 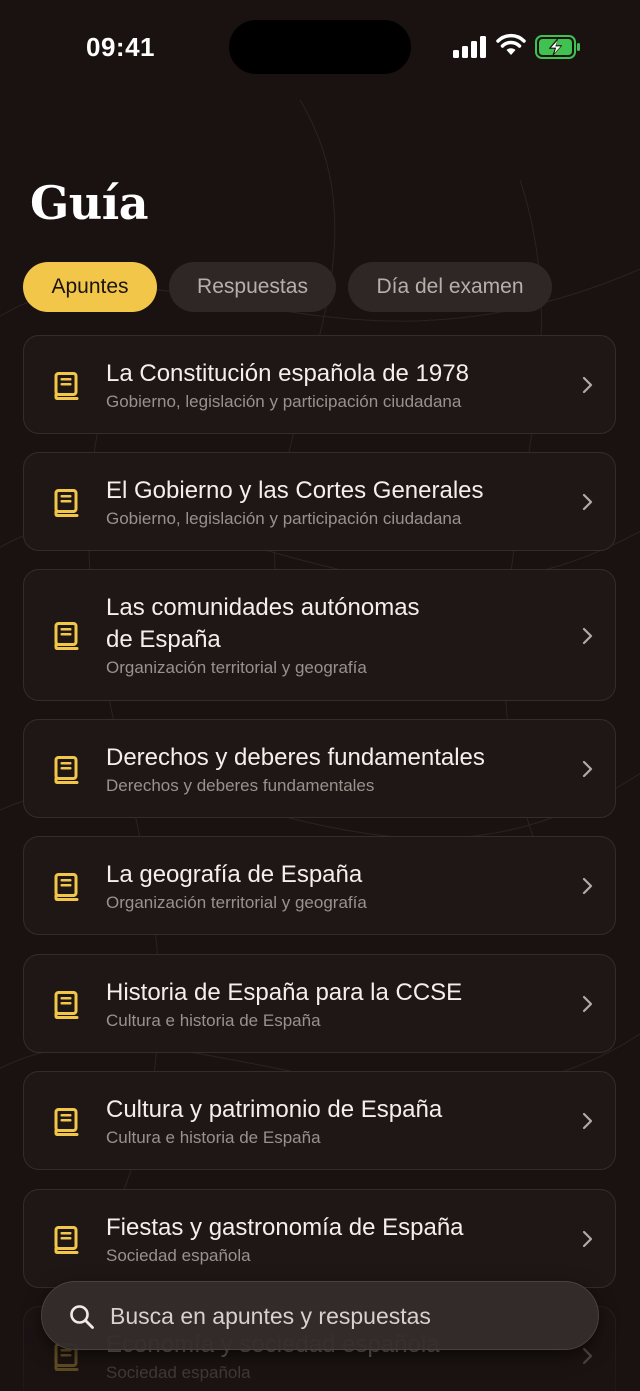 What do you see at coordinates (345, 1316) in the screenshot?
I see `search-input` at bounding box center [345, 1316].